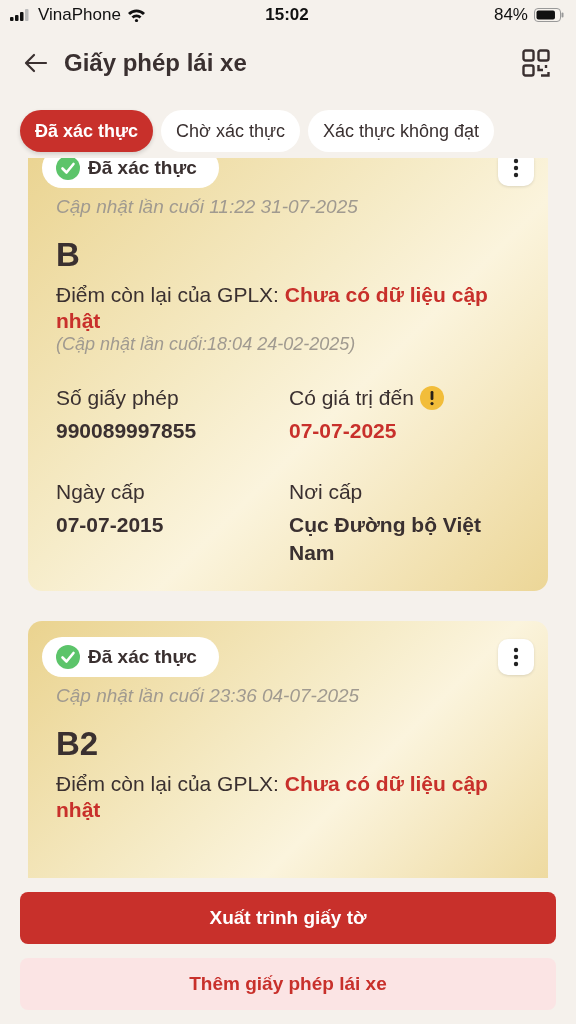  Describe the element at coordinates (36, 63) in the screenshot. I see `back-arrow-icon` at that location.